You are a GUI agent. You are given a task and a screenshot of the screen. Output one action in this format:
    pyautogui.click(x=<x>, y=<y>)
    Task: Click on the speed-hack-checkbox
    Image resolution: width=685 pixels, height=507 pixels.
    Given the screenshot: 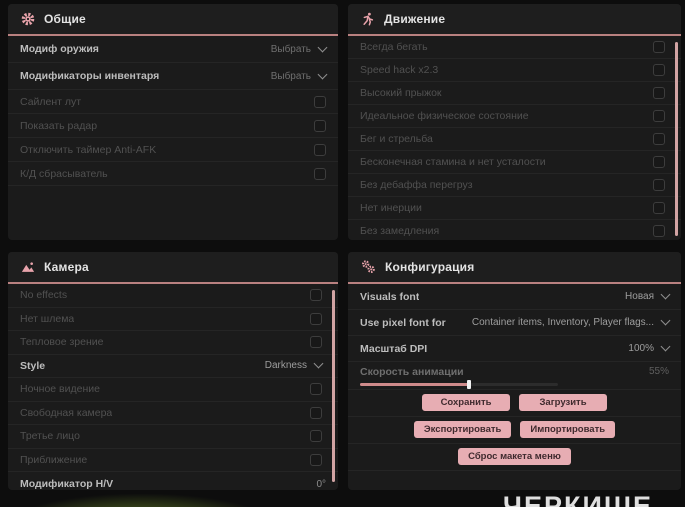 What is the action you would take?
    pyautogui.click(x=659, y=70)
    